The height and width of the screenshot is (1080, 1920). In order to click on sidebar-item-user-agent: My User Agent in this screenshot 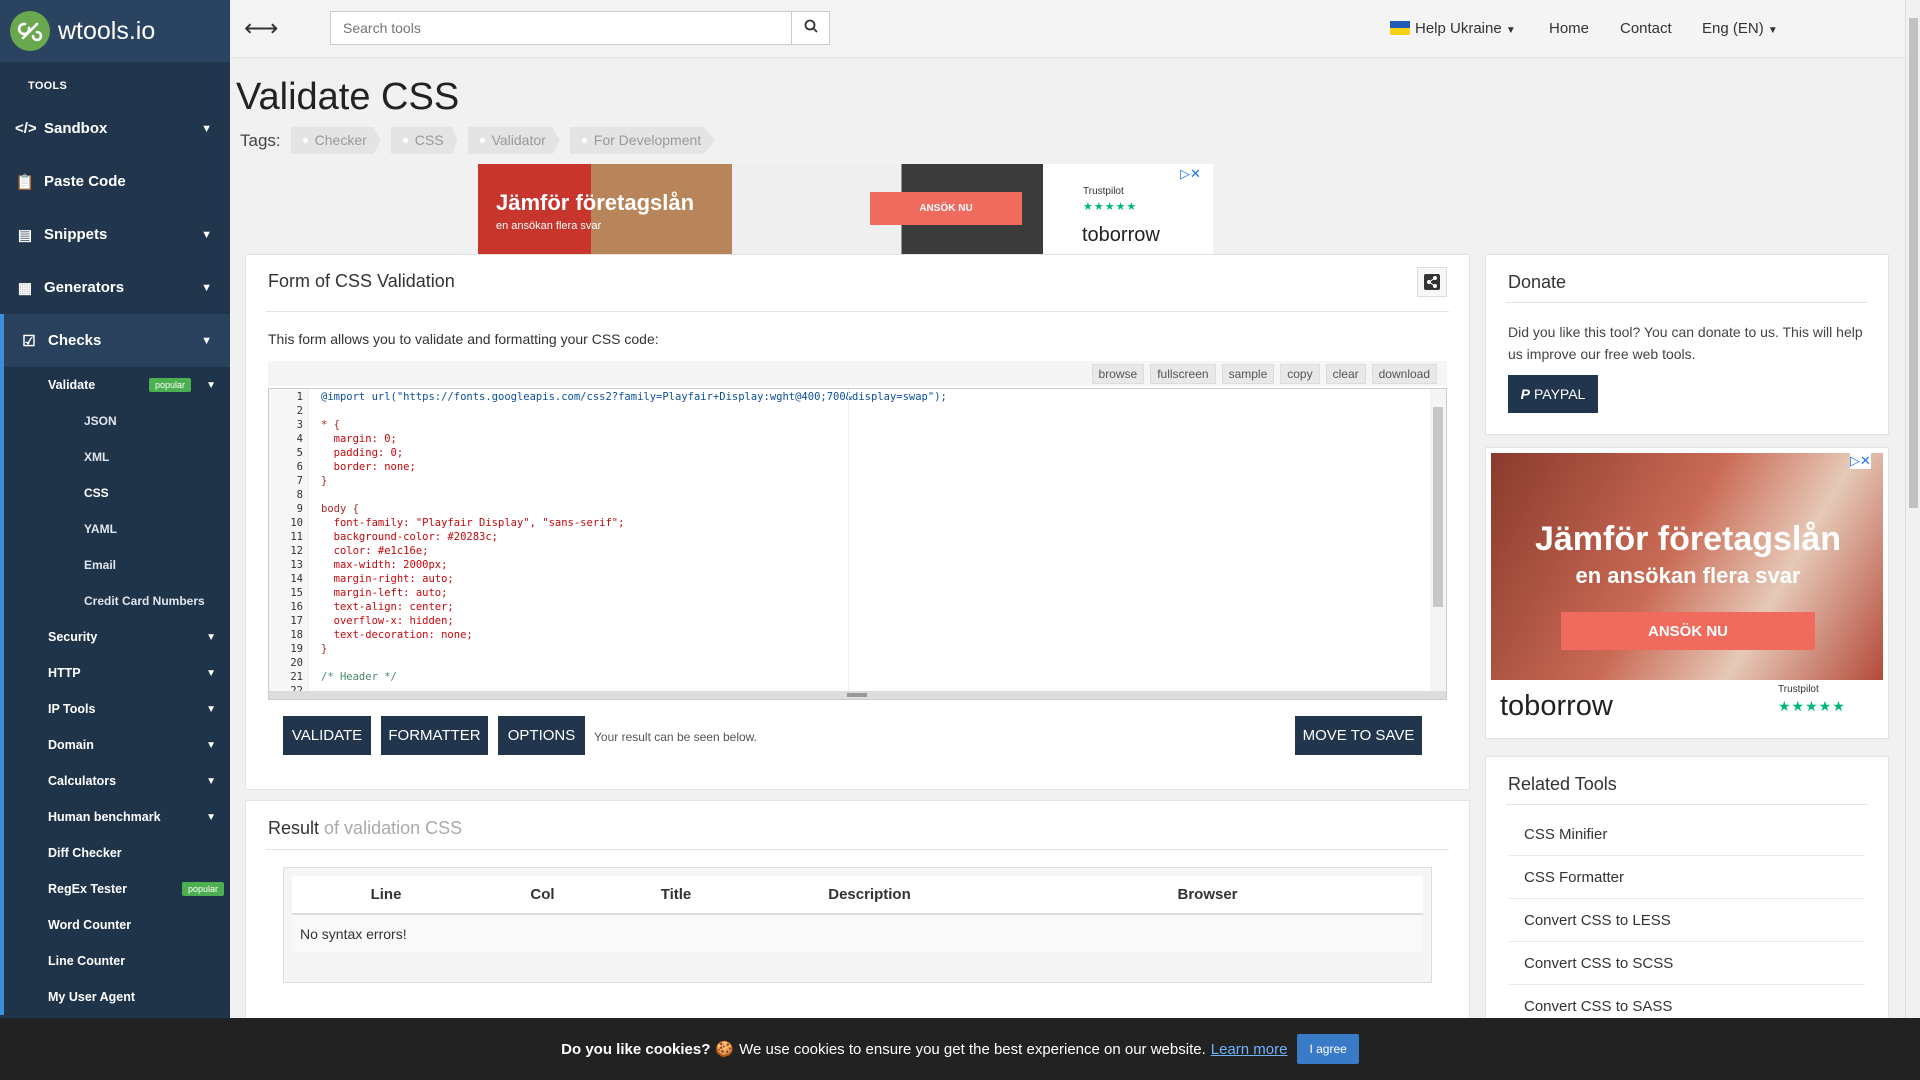, I will do `click(117, 997)`.